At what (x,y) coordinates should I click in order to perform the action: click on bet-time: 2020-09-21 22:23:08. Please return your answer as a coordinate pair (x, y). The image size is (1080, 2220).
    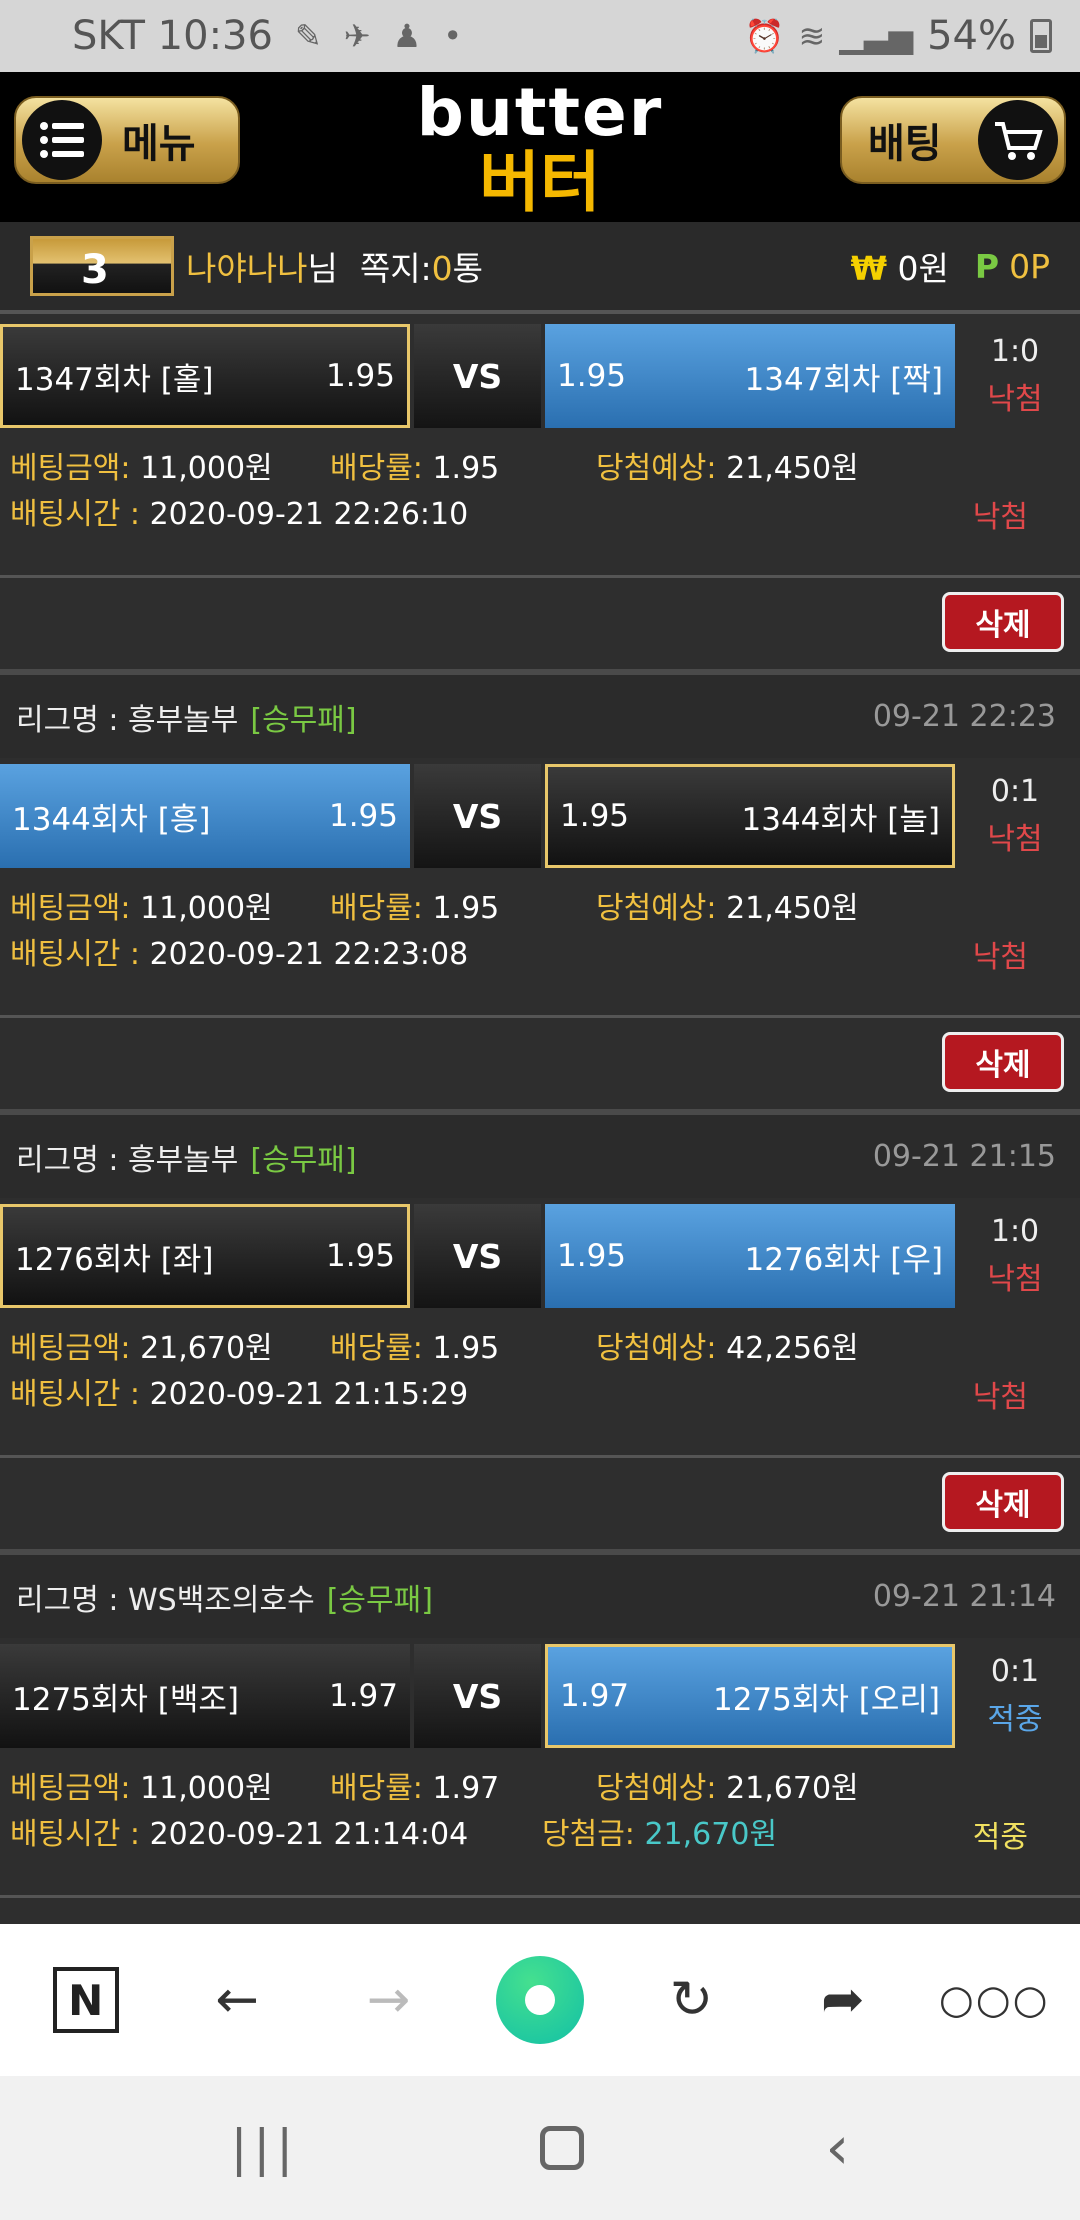
    Looking at the image, I should click on (309, 954).